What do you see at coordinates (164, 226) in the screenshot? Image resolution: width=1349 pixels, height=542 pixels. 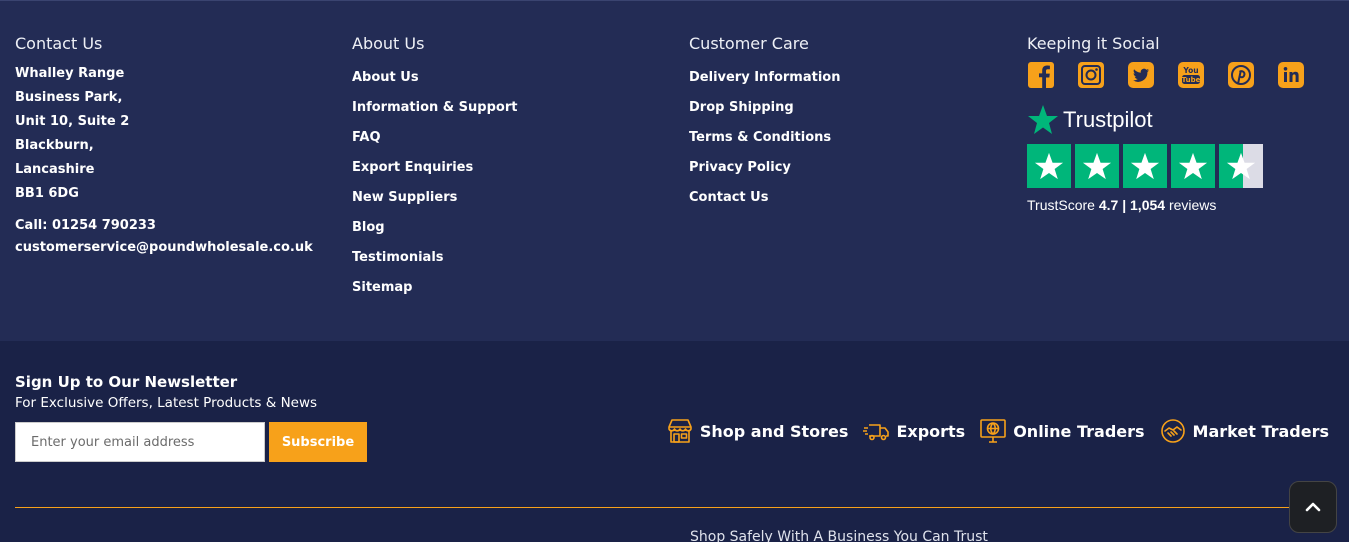 I see `phone-number: Call: 01254 790233` at bounding box center [164, 226].